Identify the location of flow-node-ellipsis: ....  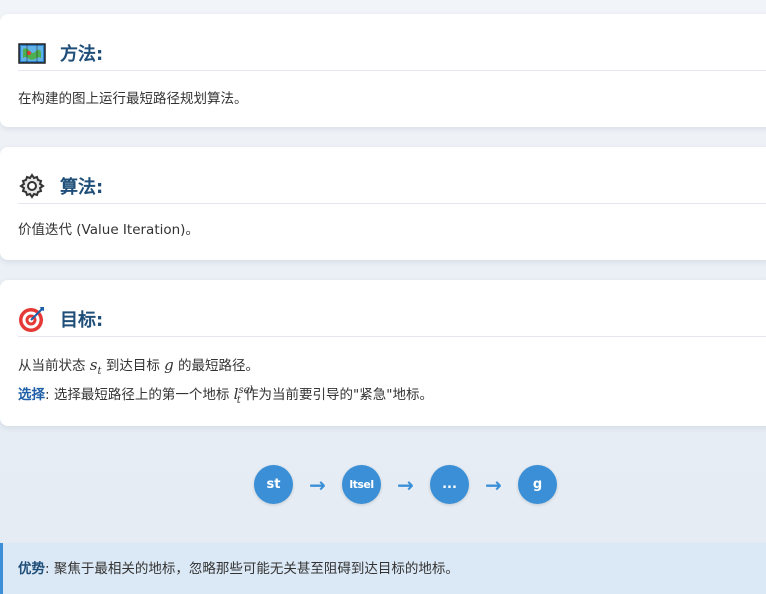
(449, 484).